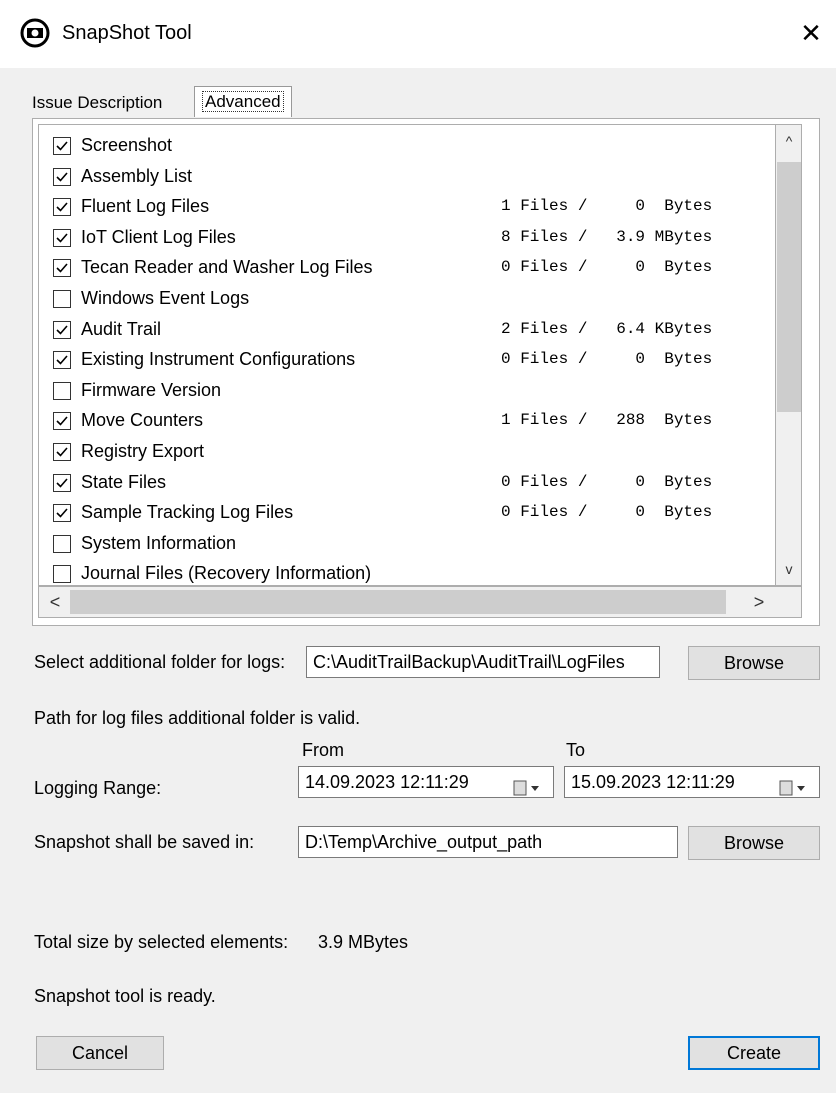 The height and width of the screenshot is (1093, 836). What do you see at coordinates (55, 602) in the screenshot?
I see `scroll-left-button: <` at bounding box center [55, 602].